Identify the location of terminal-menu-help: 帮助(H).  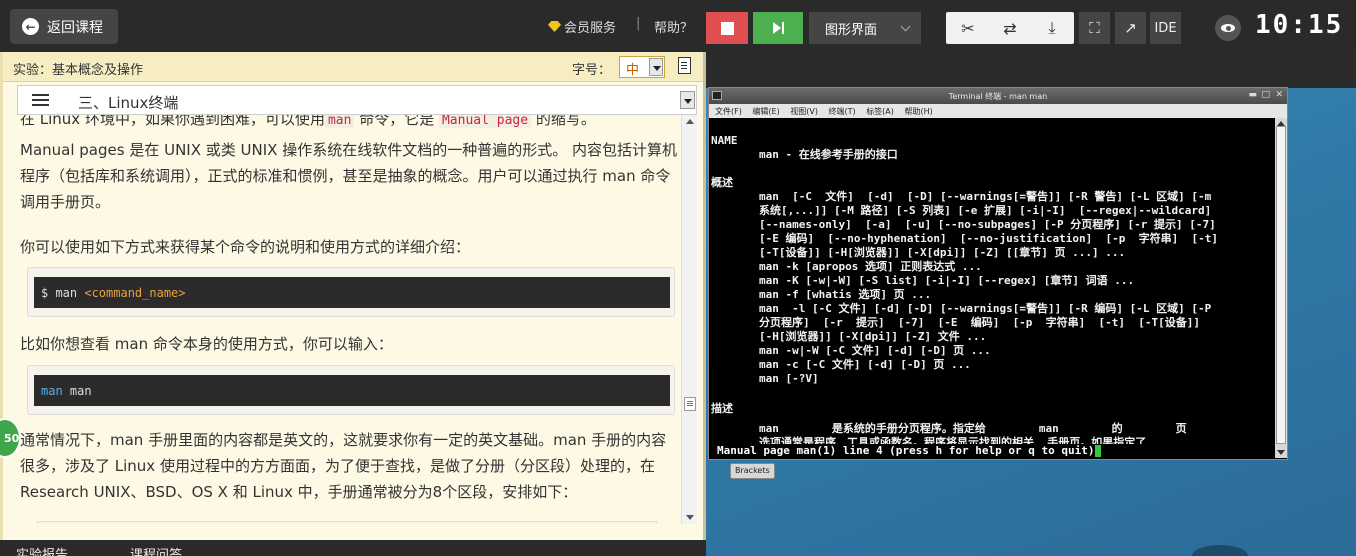
(918, 111).